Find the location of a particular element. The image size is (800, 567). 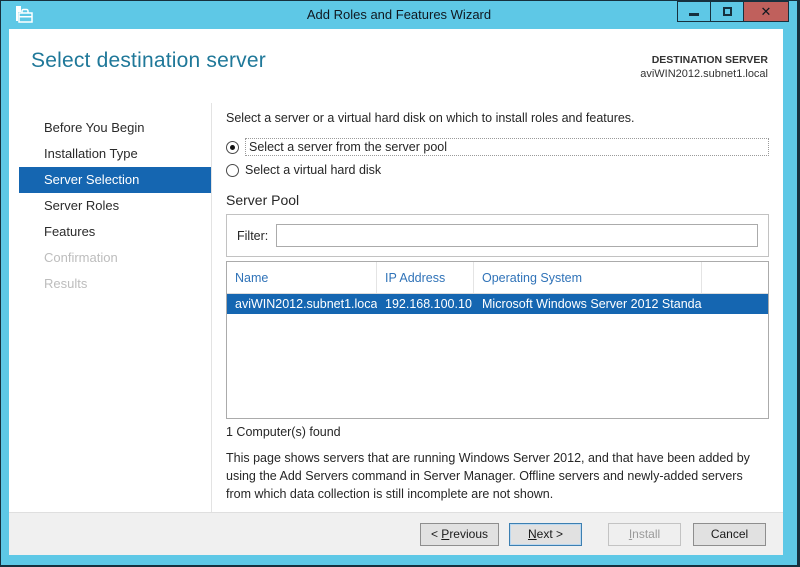

nav-item-before-you-begin: Before You Begin is located at coordinates (115, 128).